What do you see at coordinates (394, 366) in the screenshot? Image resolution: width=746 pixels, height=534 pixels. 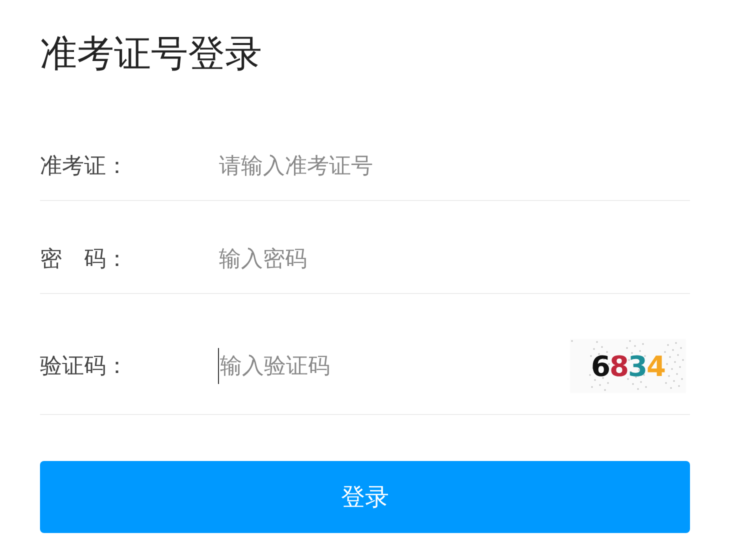 I see `input-field: 输入验证码` at bounding box center [394, 366].